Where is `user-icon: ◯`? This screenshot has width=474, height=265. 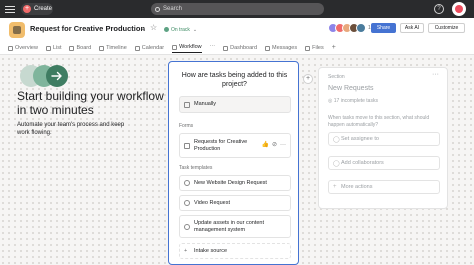
user-icon: ◯ is located at coordinates (336, 139).